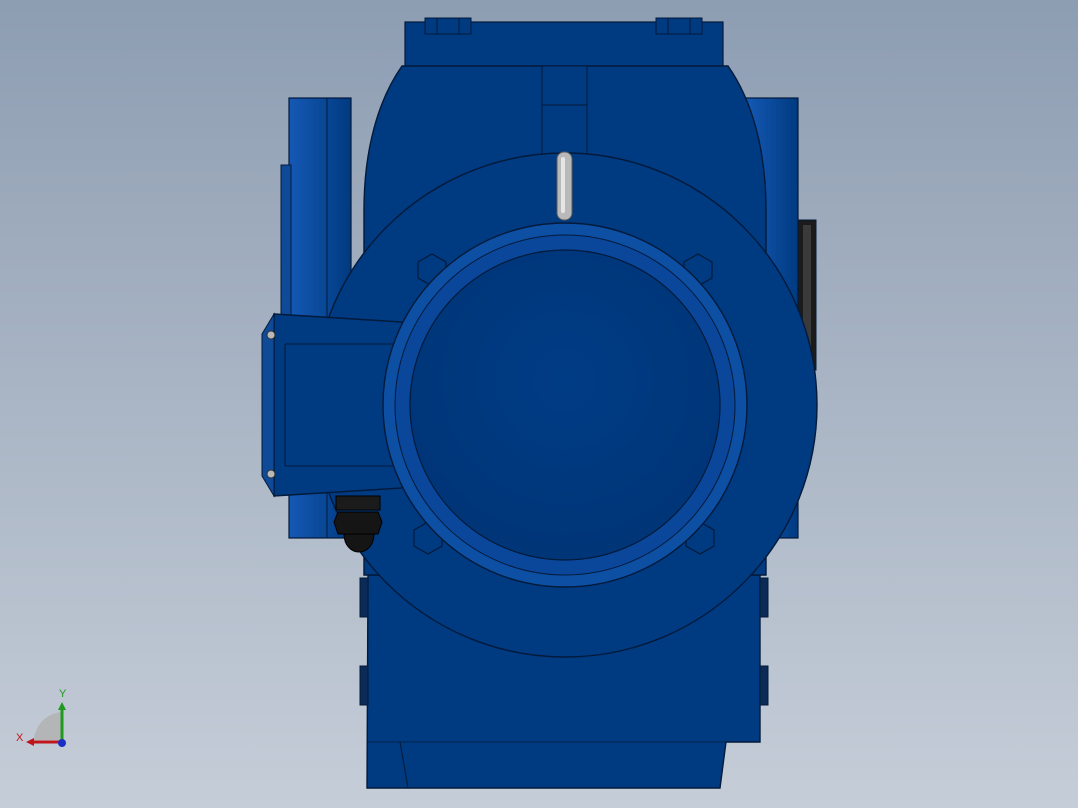  I want to click on breather-highlight, so click(563, 185).